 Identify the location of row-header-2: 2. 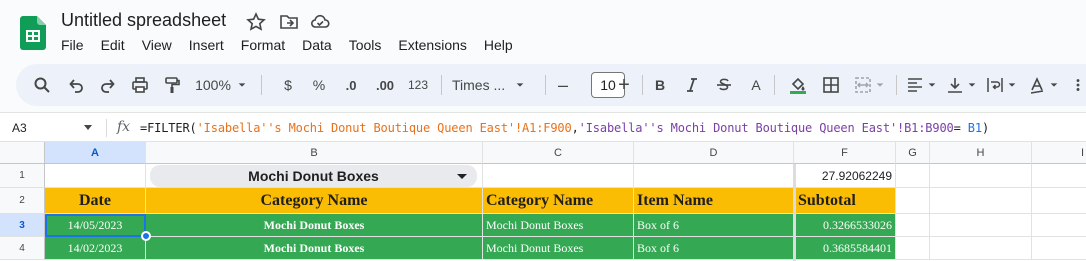
(22, 201).